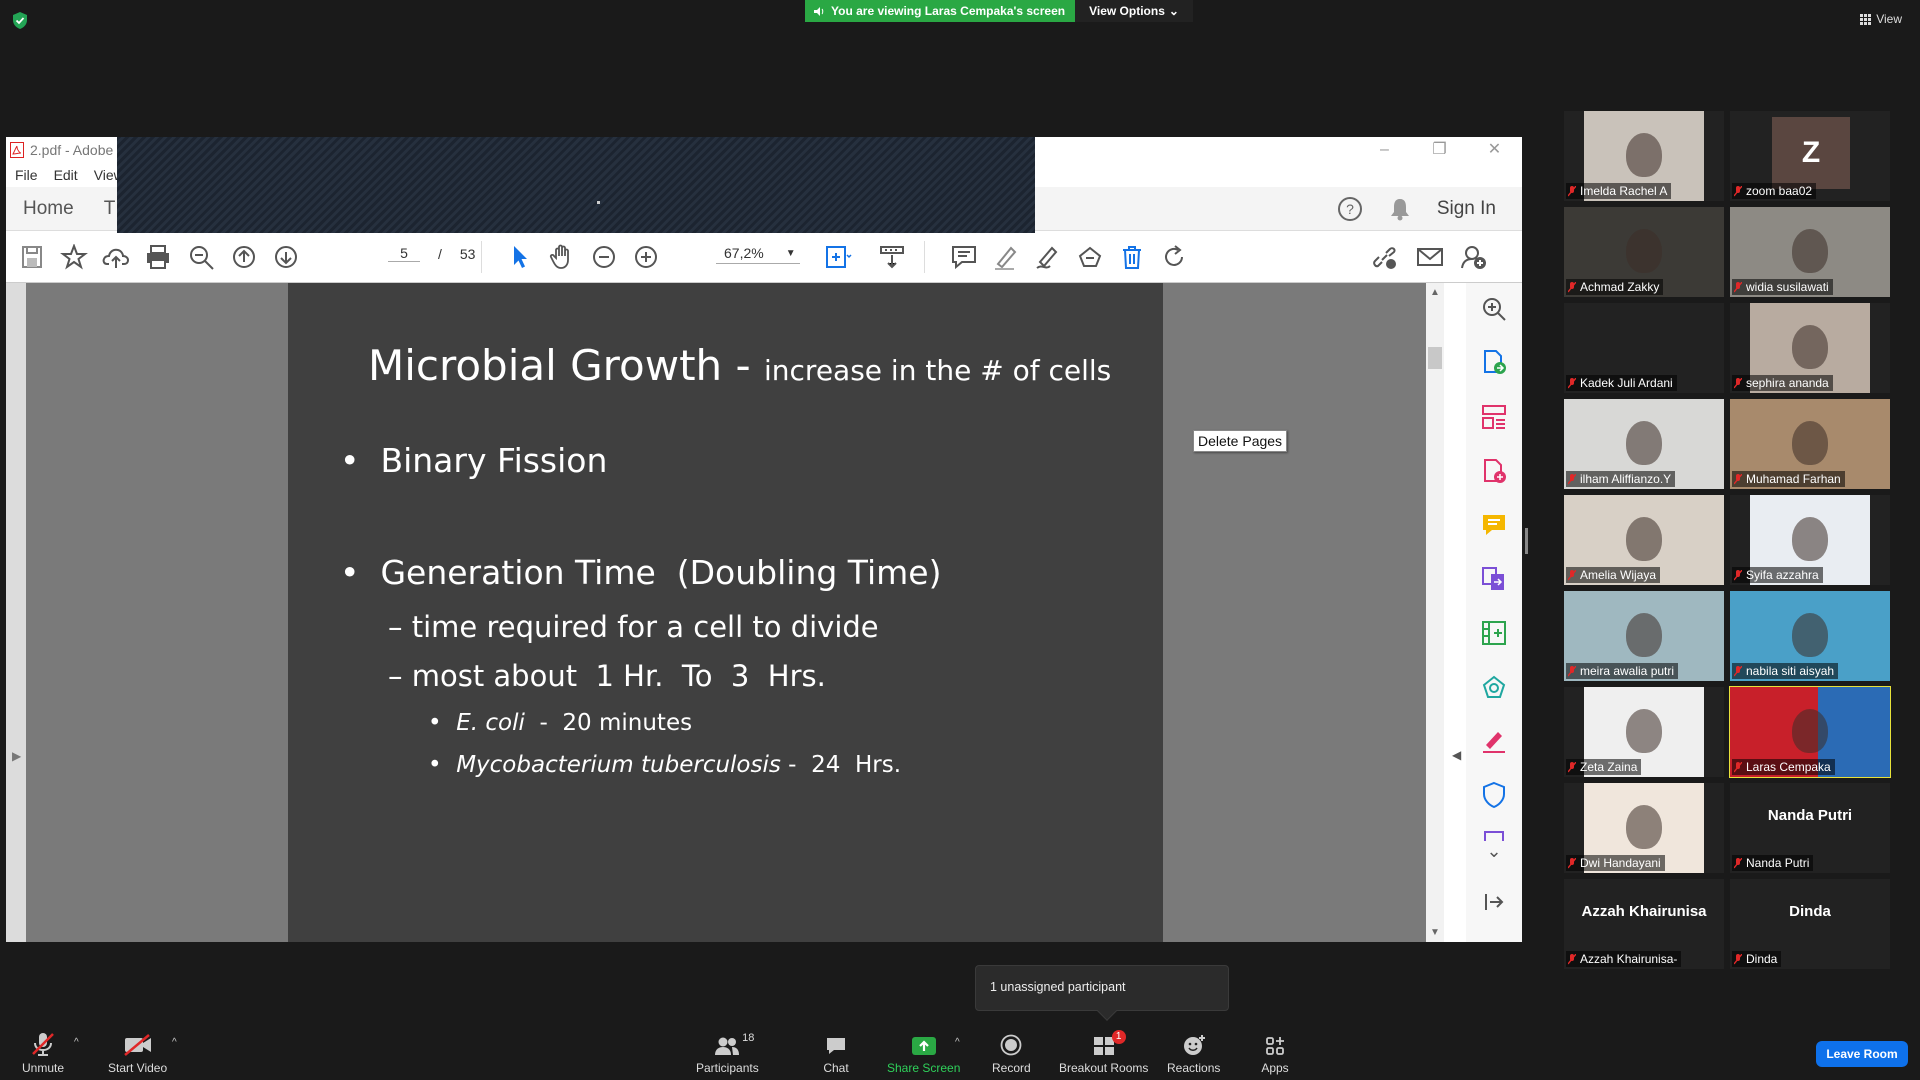  I want to click on participant-tile: Muhamad Farhan, so click(1810, 444).